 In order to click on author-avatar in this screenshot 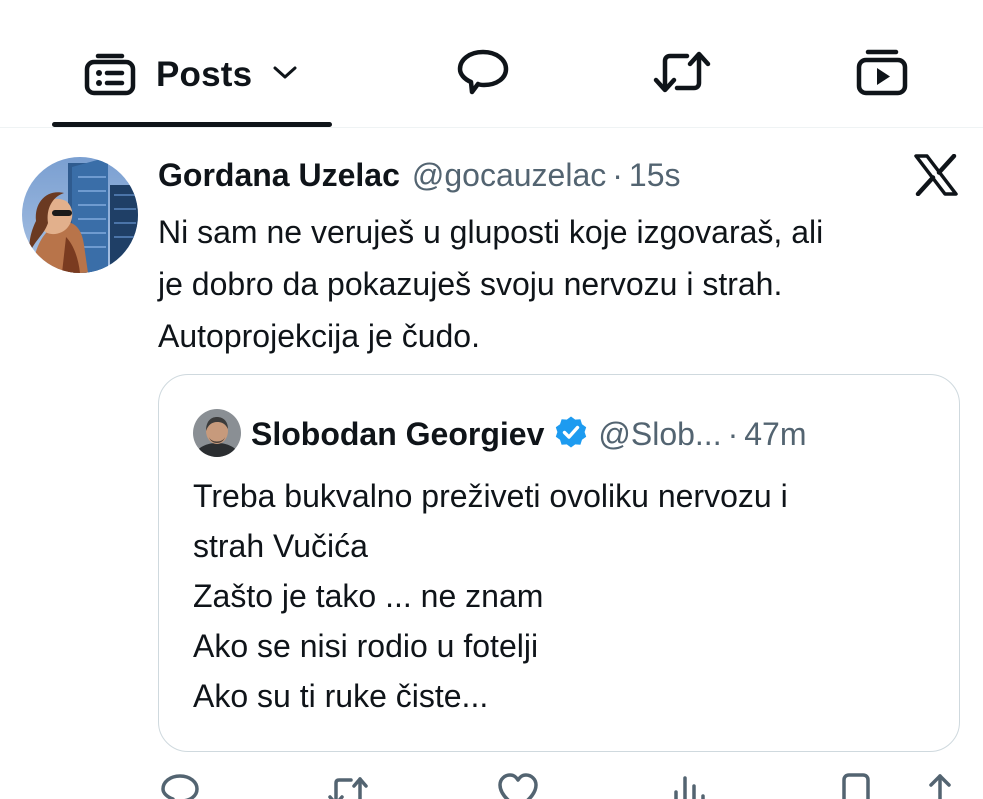, I will do `click(80, 215)`.